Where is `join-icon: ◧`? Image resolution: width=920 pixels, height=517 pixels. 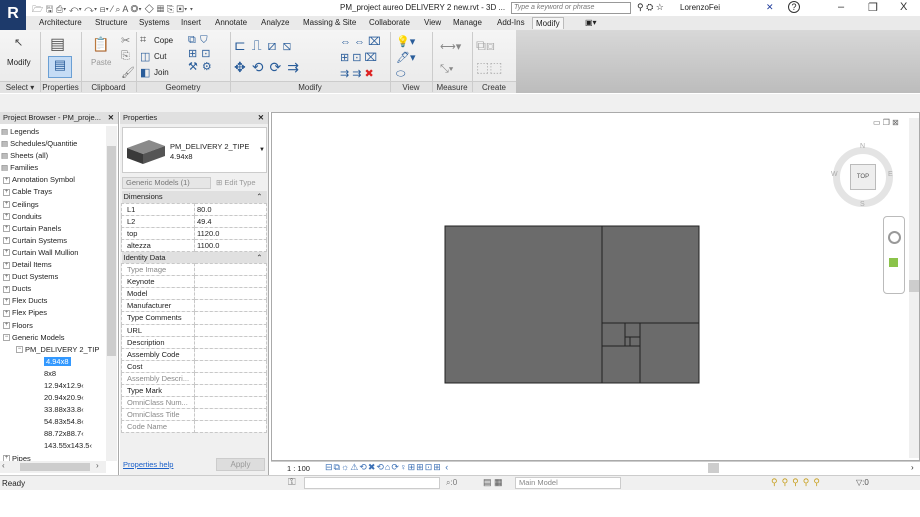
join-icon: ◧ is located at coordinates (145, 72).